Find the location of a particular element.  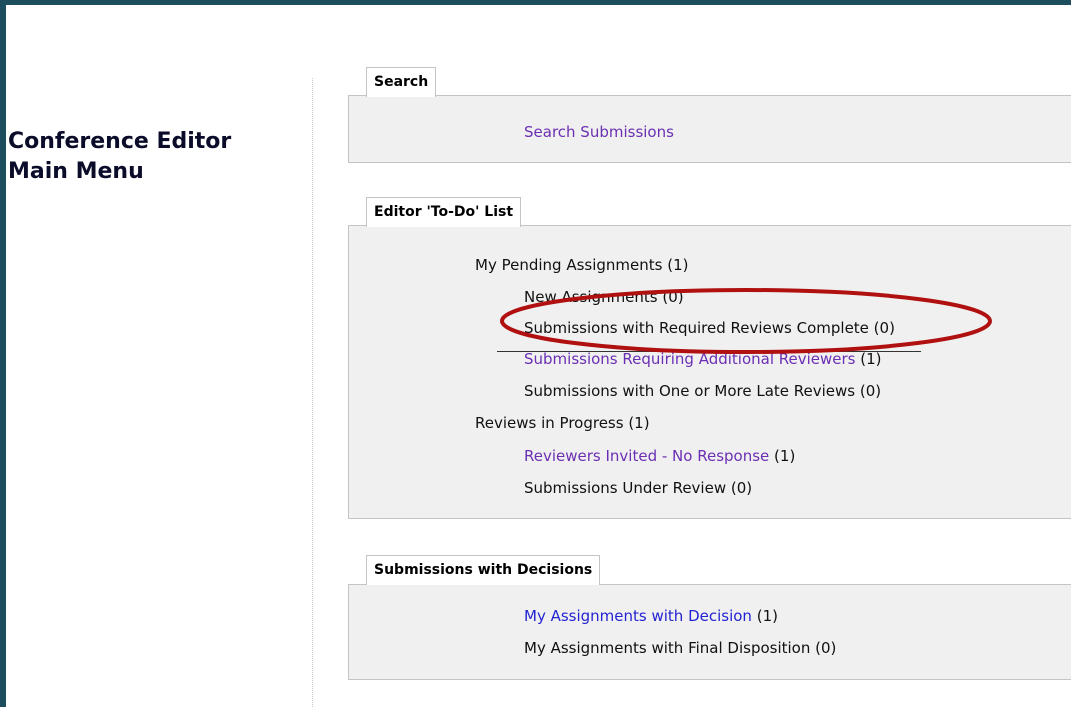

pending-assignments-label: My Pending Assignments (1) is located at coordinates (582, 265).